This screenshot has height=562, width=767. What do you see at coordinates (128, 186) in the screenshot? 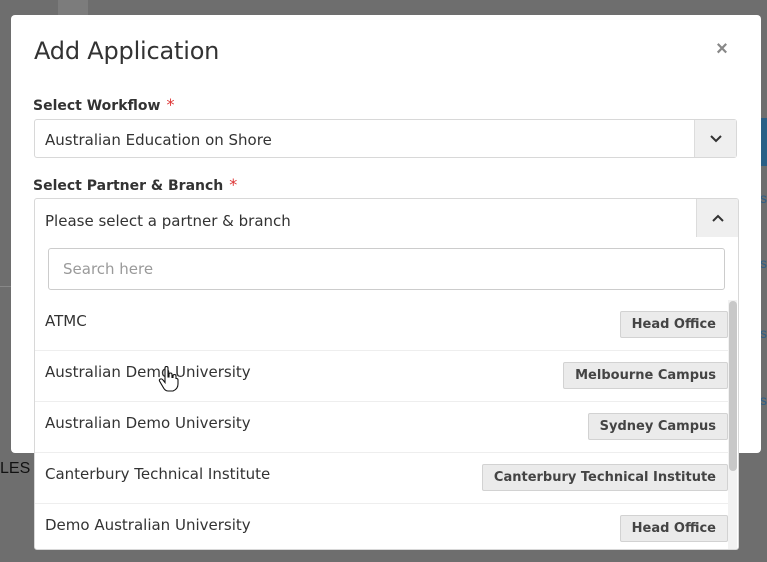
I see `partner-branch-label-text: Select Partner & Branch` at bounding box center [128, 186].